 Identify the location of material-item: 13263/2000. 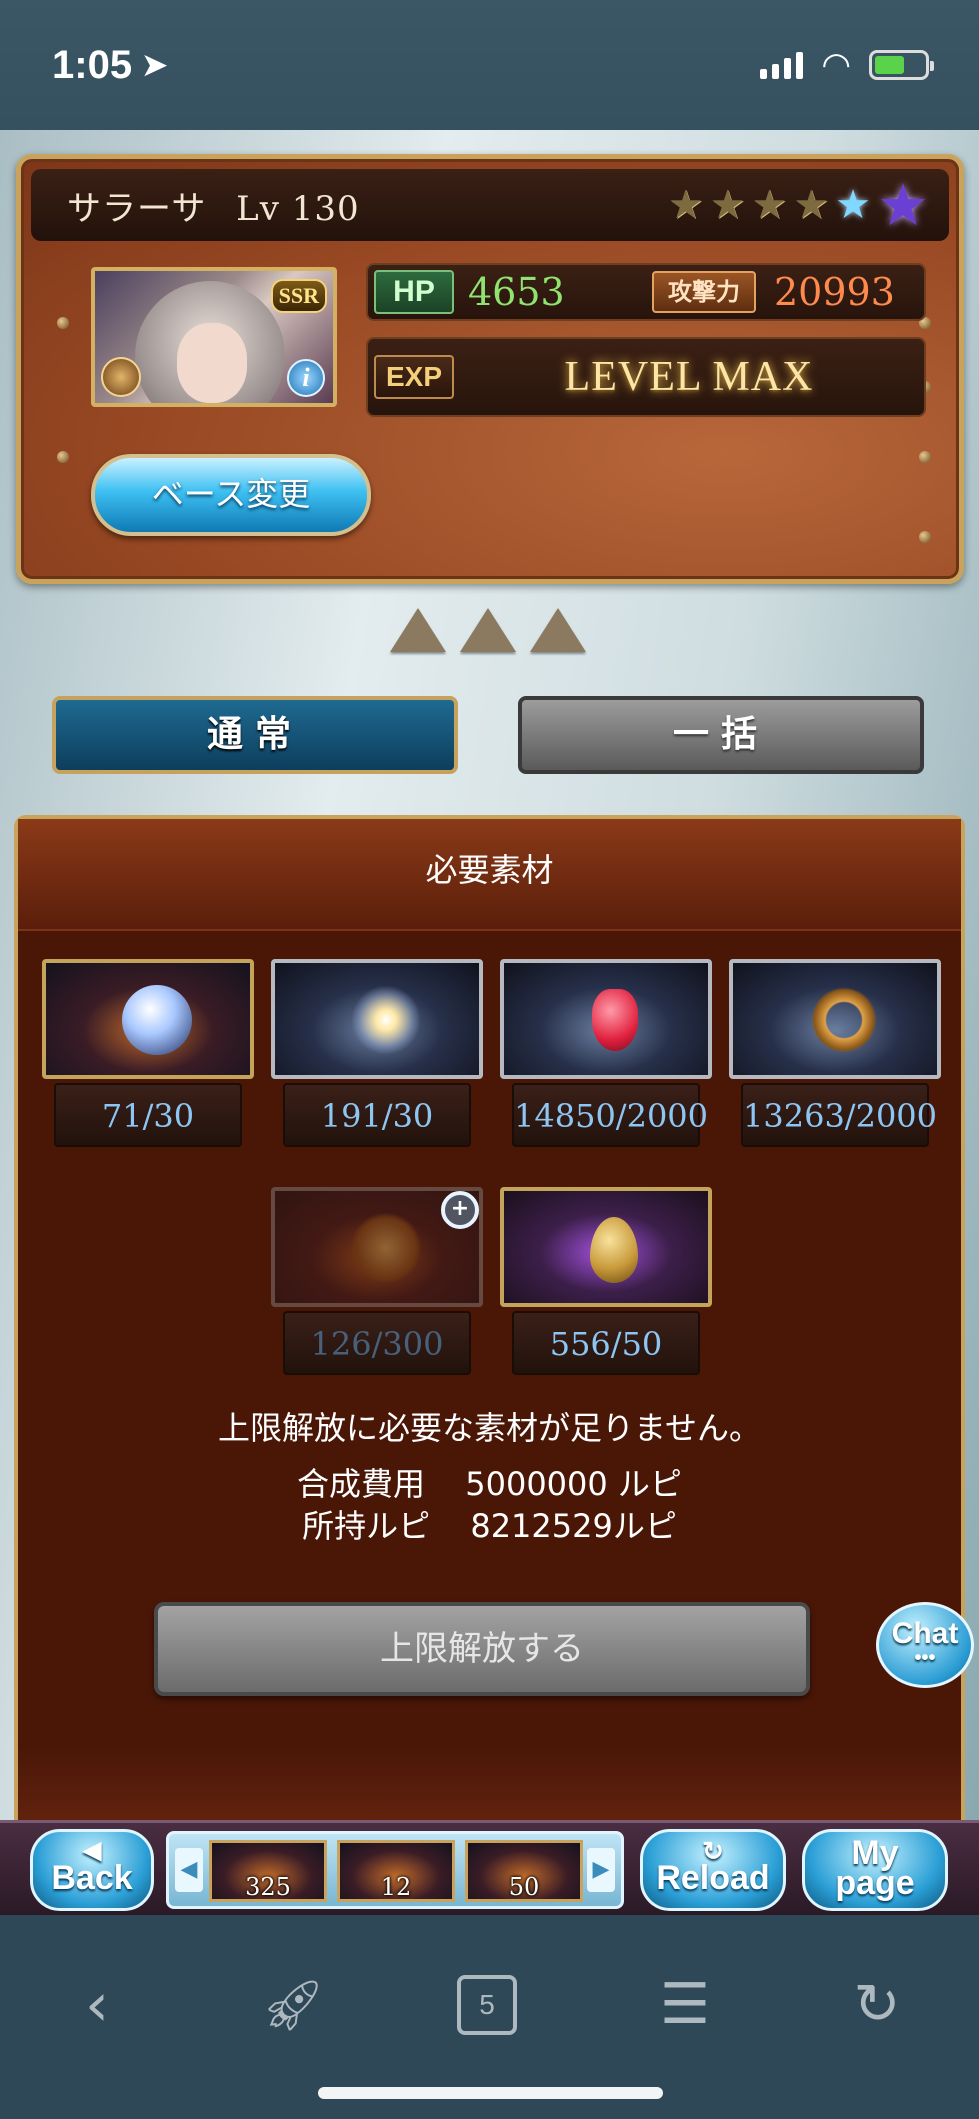
(835, 1053).